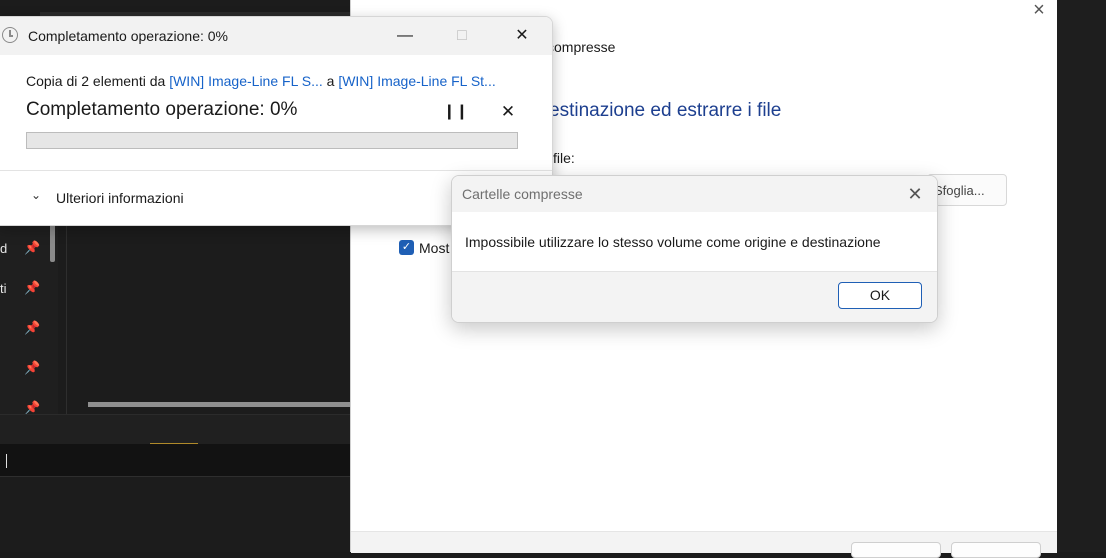 Image resolution: width=1106 pixels, height=558 pixels. What do you see at coordinates (219, 404) in the screenshot?
I see `horizontal-scrollbar-thumb` at bounding box center [219, 404].